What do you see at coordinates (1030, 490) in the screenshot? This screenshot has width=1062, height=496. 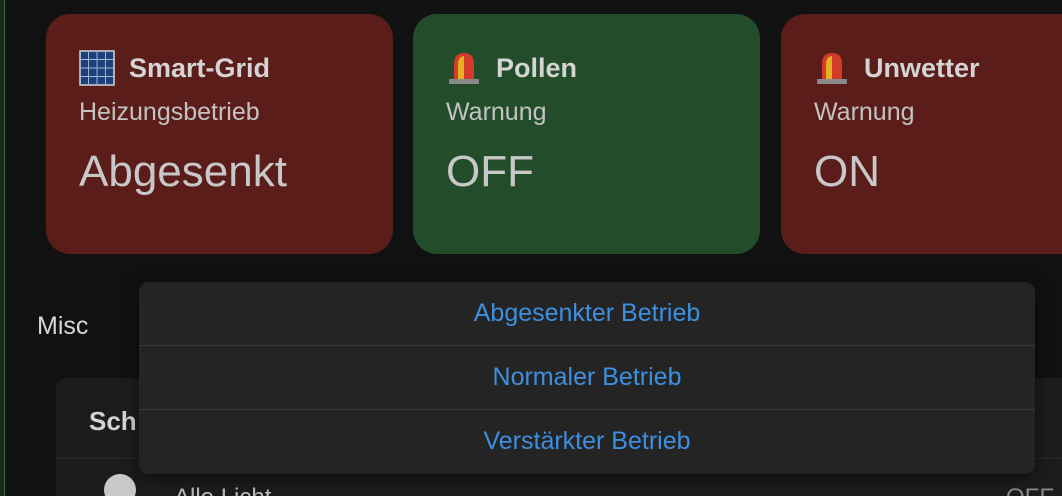 I see `row-state: OFF` at bounding box center [1030, 490].